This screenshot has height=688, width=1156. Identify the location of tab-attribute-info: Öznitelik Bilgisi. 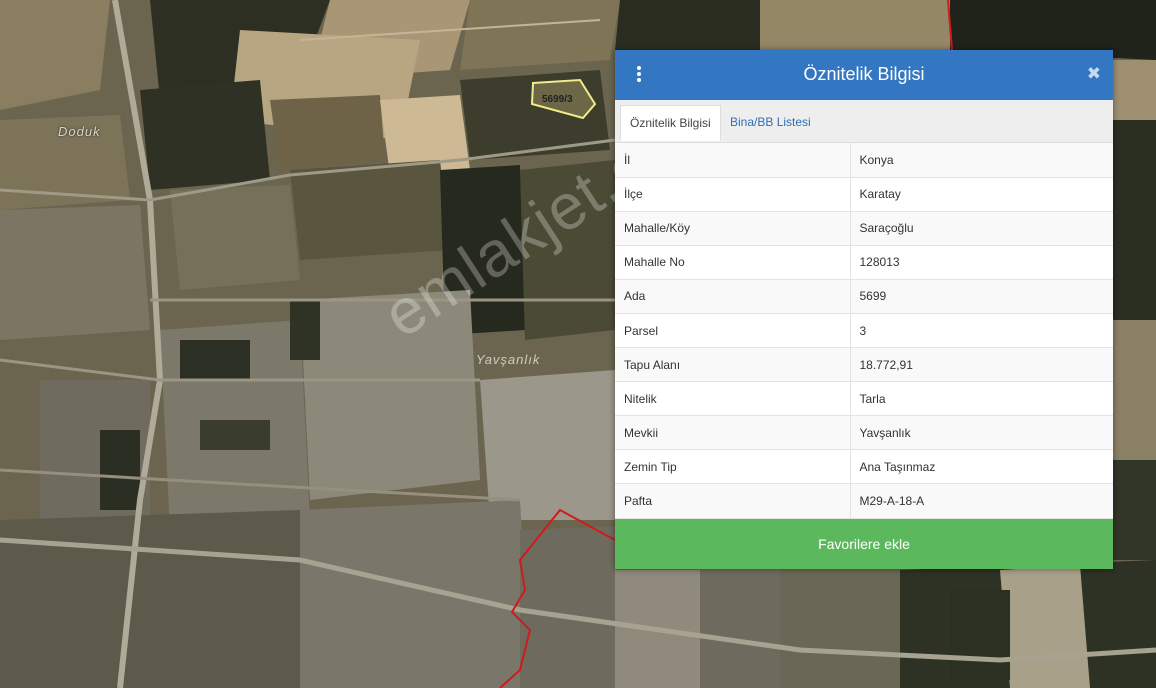
(670, 123).